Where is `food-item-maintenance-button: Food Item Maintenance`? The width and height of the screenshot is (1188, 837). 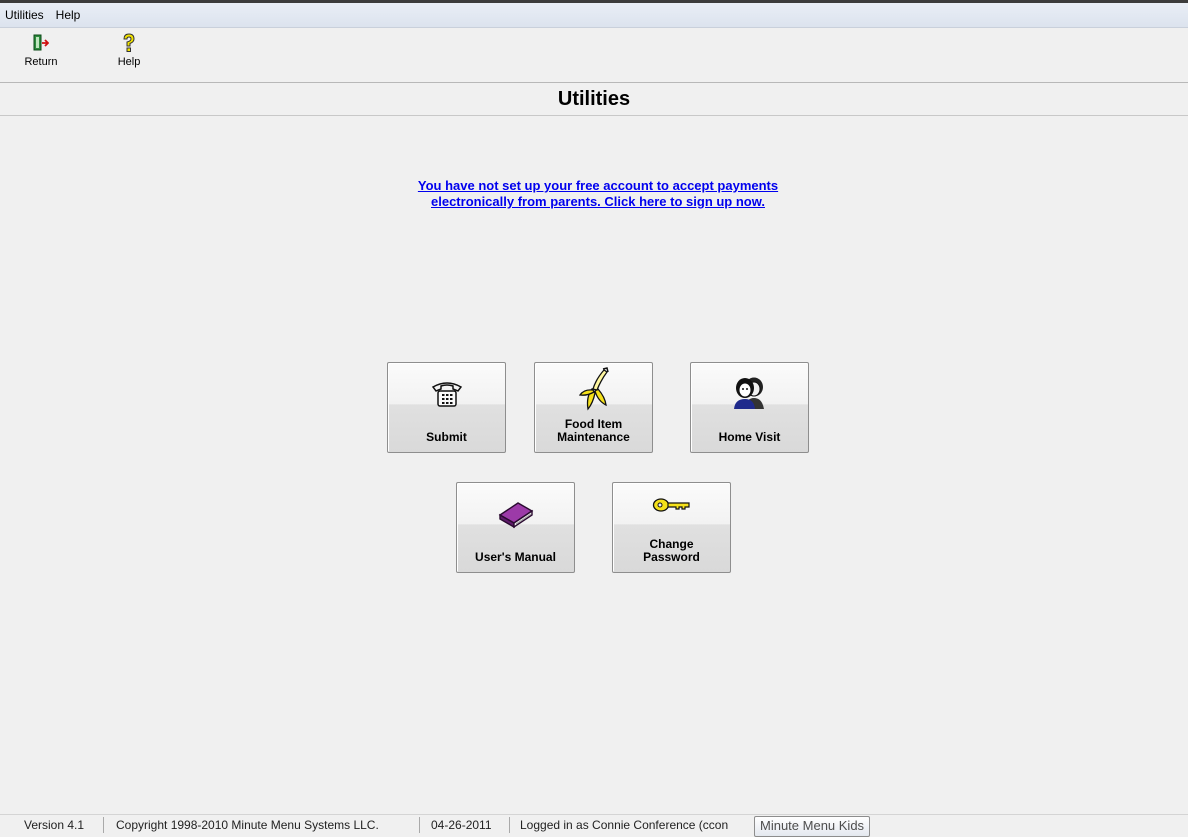
food-item-maintenance-button: Food Item Maintenance is located at coordinates (593, 407).